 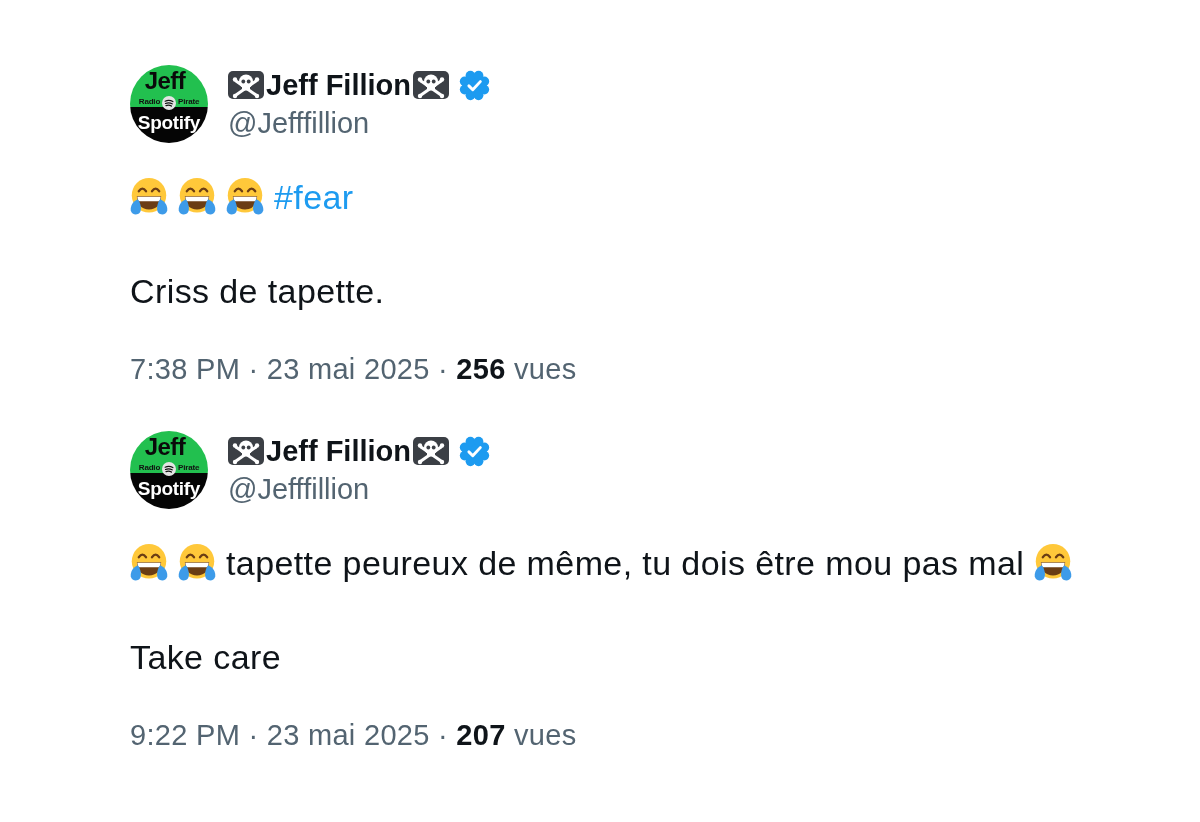 I want to click on timestamp-views-text: 9:22 PM · 23 mai 2025 · 207 vues, so click(x=353, y=735).